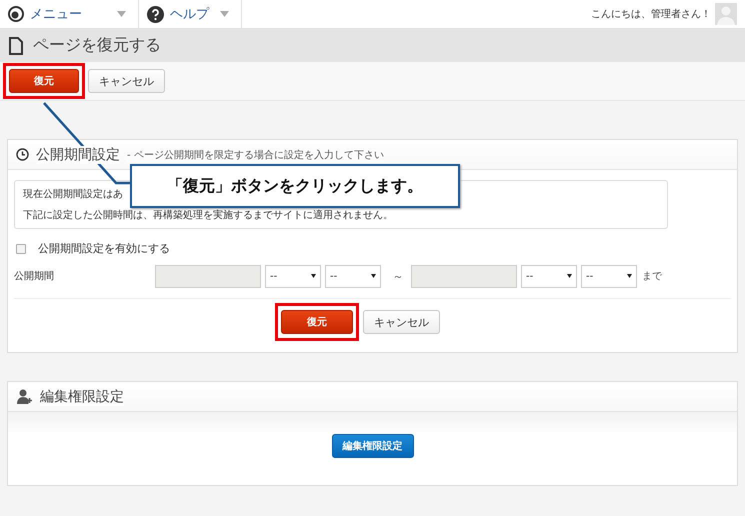  What do you see at coordinates (255, 155) in the screenshot?
I see `section-subtitle: - ページ公開期間を限定する場合に設定を入力して下さい` at bounding box center [255, 155].